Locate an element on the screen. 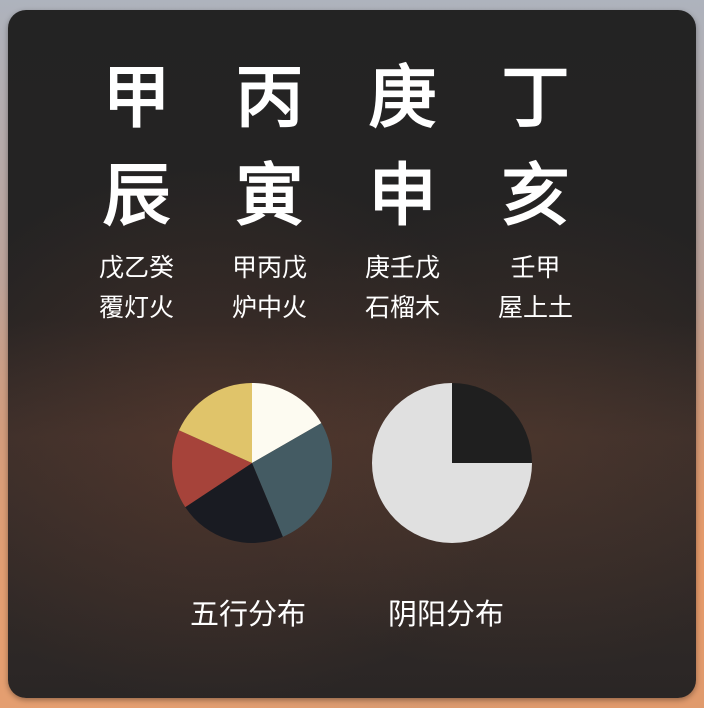  heavenly-stem: 庚 is located at coordinates (402, 98).